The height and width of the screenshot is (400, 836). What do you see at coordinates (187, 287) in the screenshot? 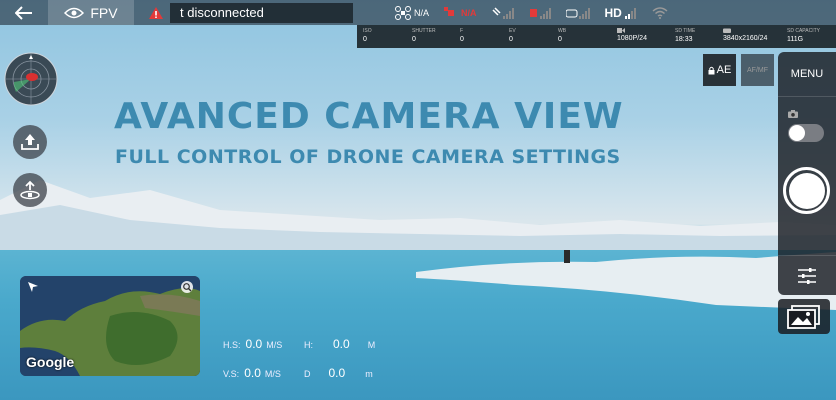
I see `zoom-icon` at bounding box center [187, 287].